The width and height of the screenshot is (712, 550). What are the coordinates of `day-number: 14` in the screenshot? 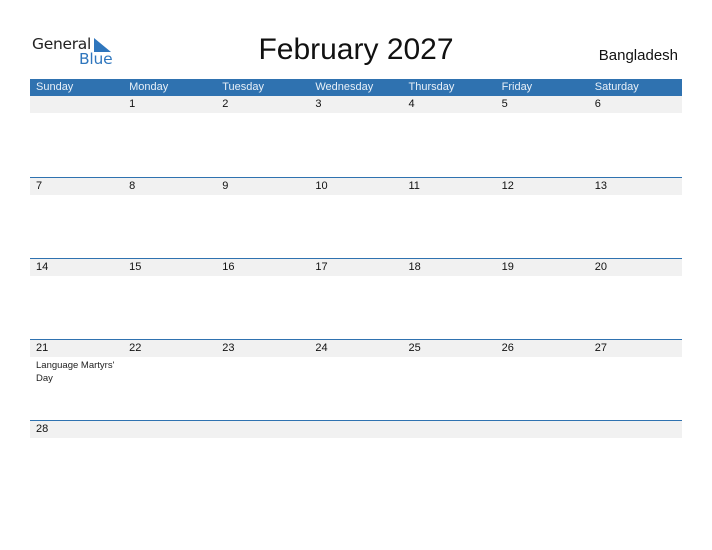 It's located at (42, 267).